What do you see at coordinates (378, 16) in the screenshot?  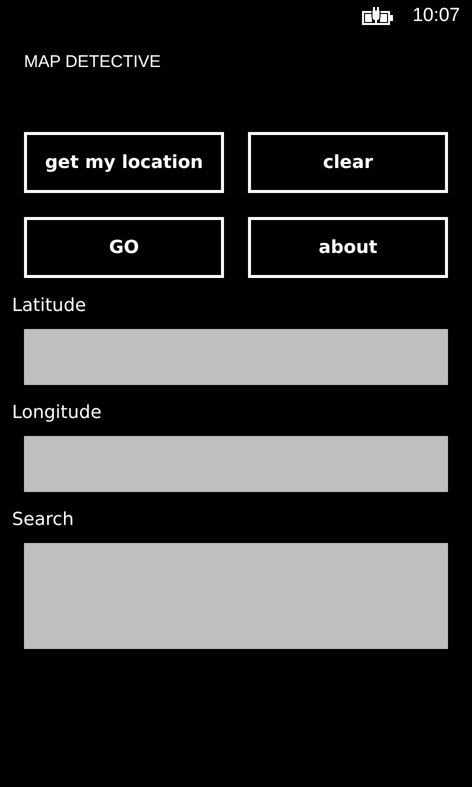 I see `battery-charging-icon` at bounding box center [378, 16].